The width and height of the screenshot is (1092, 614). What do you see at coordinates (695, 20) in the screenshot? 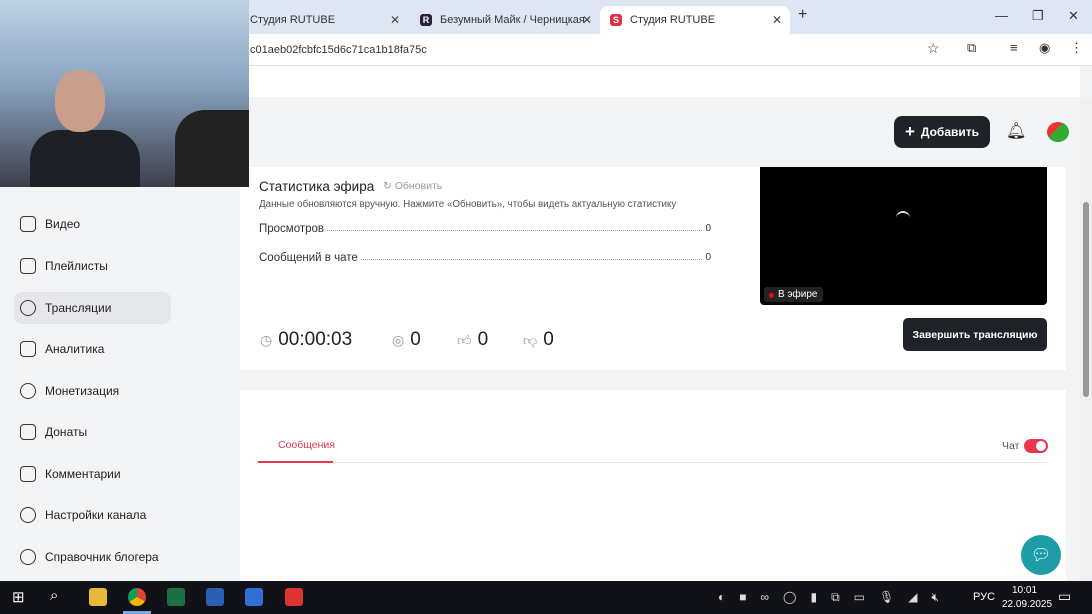
I see `browser-tab-active: S Студия RUTUBE ✕` at bounding box center [695, 20].